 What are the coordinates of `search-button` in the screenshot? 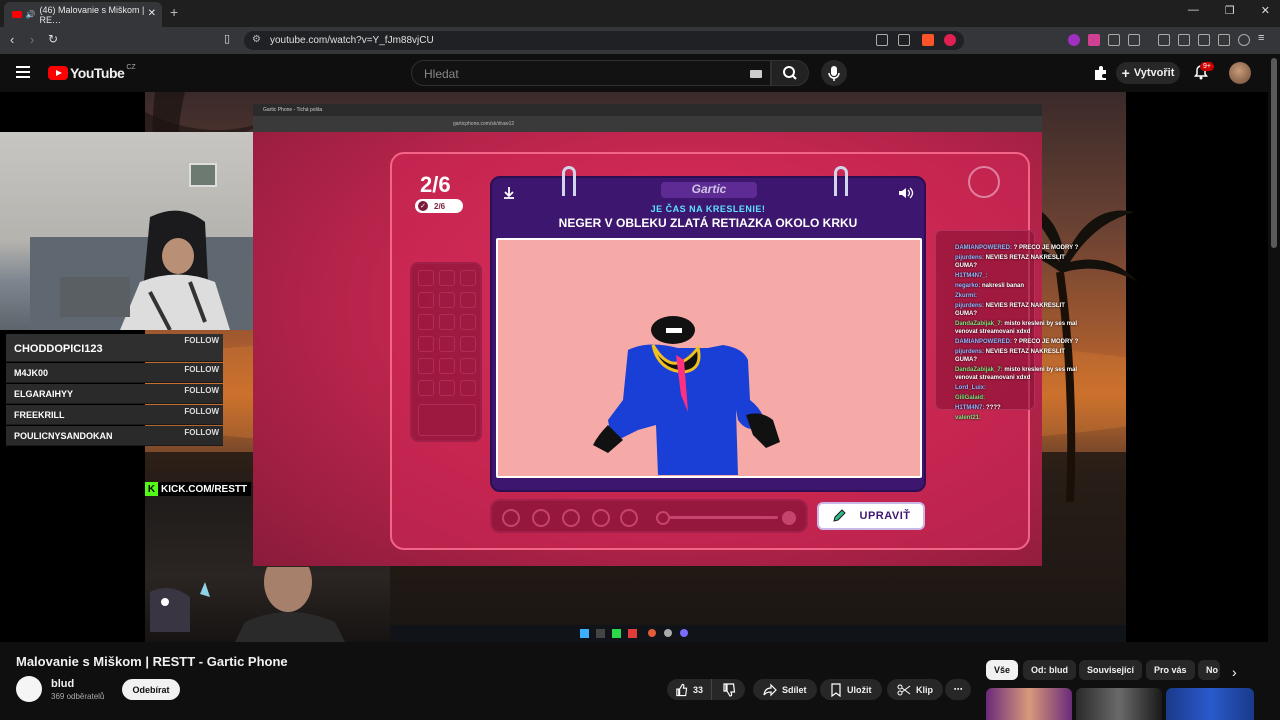 It's located at (790, 73).